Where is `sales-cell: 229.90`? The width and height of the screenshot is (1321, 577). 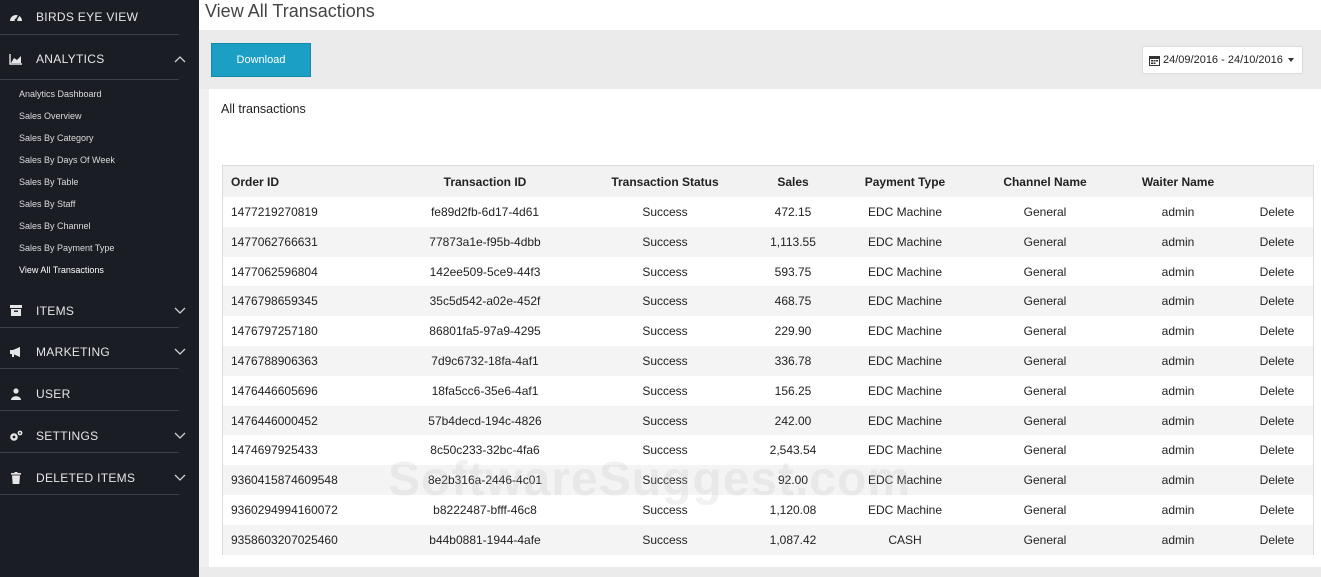
sales-cell: 229.90 is located at coordinates (793, 331).